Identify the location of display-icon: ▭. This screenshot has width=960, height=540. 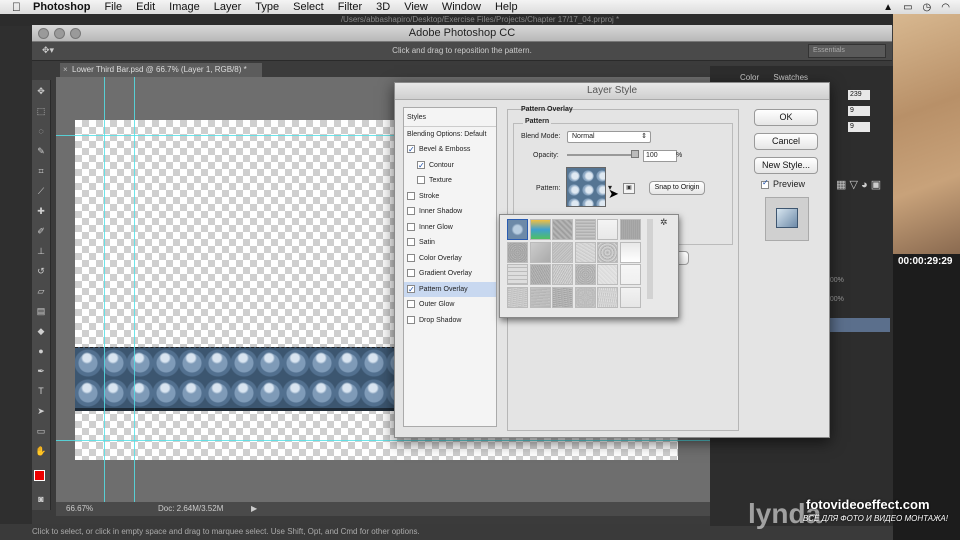
(907, 7).